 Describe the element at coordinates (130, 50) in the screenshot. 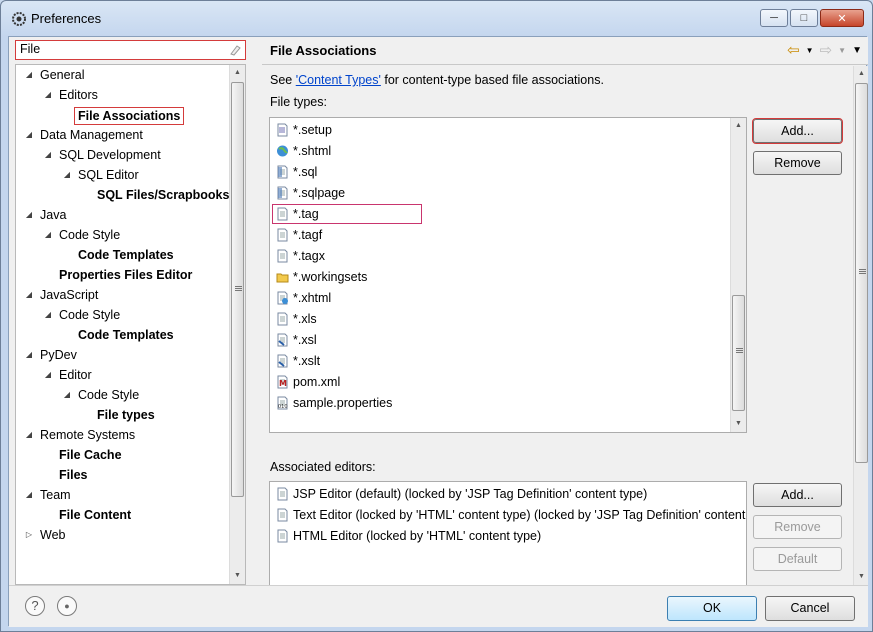

I see `filter-input: File` at that location.